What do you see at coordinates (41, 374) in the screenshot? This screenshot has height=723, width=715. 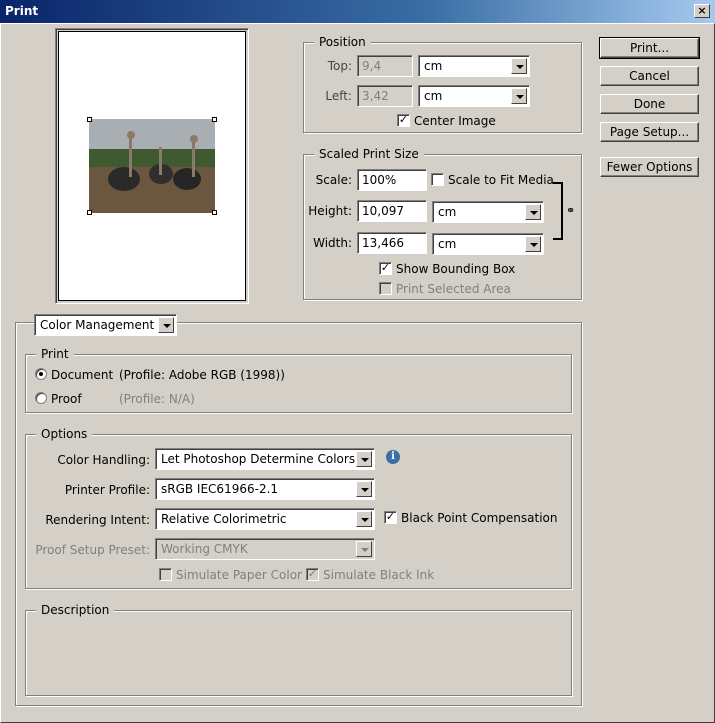 I see `document-radio` at bounding box center [41, 374].